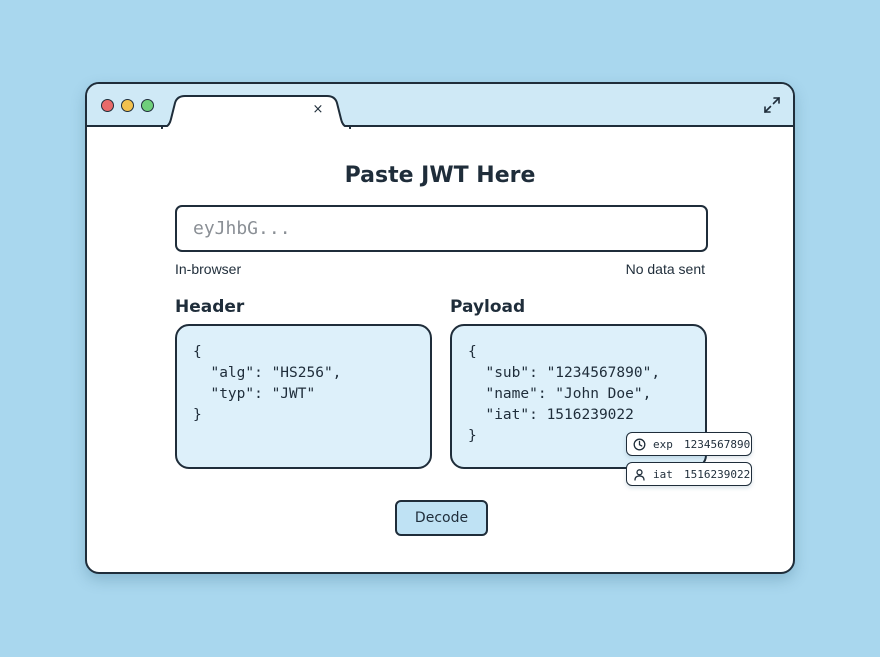  Describe the element at coordinates (197, 352) in the screenshot. I see `header-code-line: {` at that location.